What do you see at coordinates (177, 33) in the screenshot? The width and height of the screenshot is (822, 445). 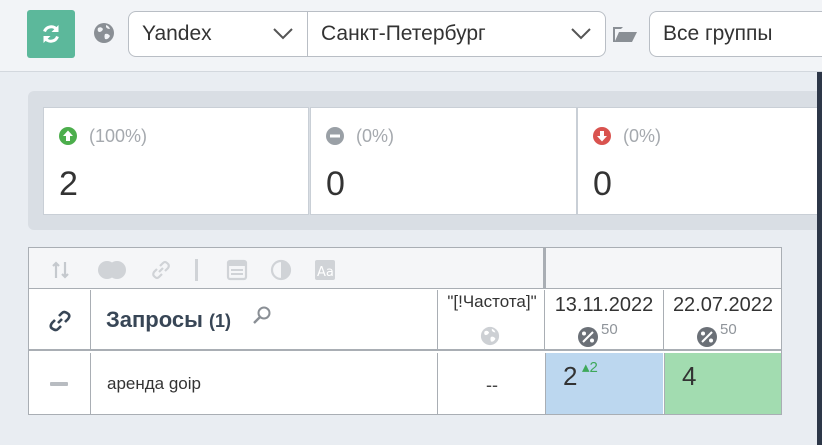 I see `search-engine-value: Yandex` at bounding box center [177, 33].